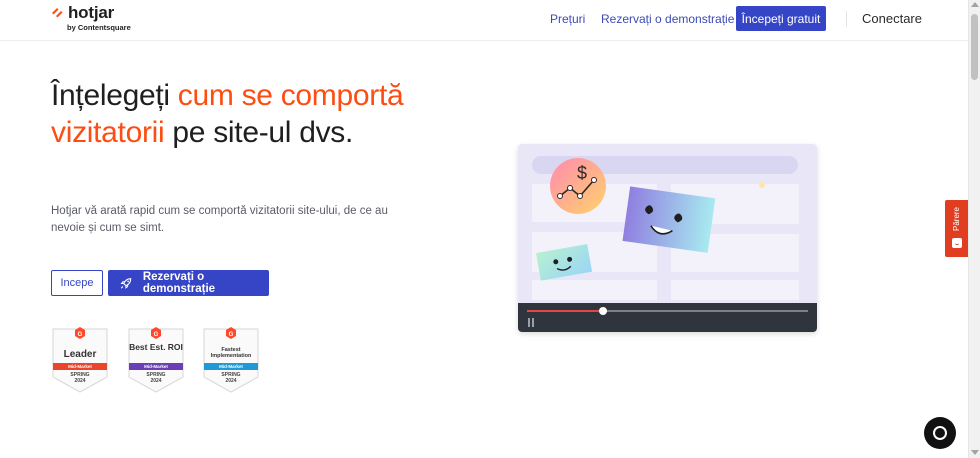 This screenshot has width=980, height=458. What do you see at coordinates (126, 283) in the screenshot?
I see `rocket-icon` at bounding box center [126, 283].